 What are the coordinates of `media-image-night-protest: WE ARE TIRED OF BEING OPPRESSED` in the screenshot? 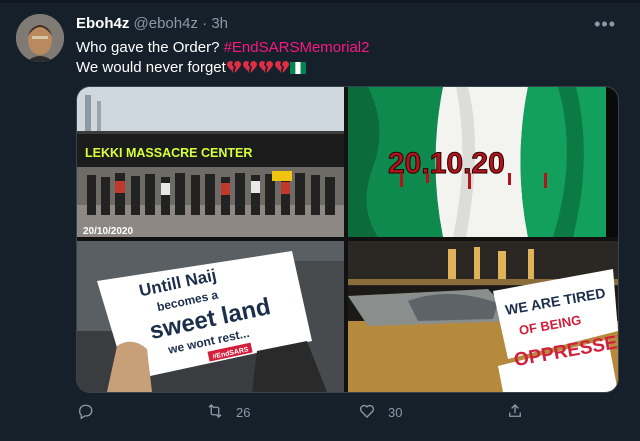 It's located at (483, 316).